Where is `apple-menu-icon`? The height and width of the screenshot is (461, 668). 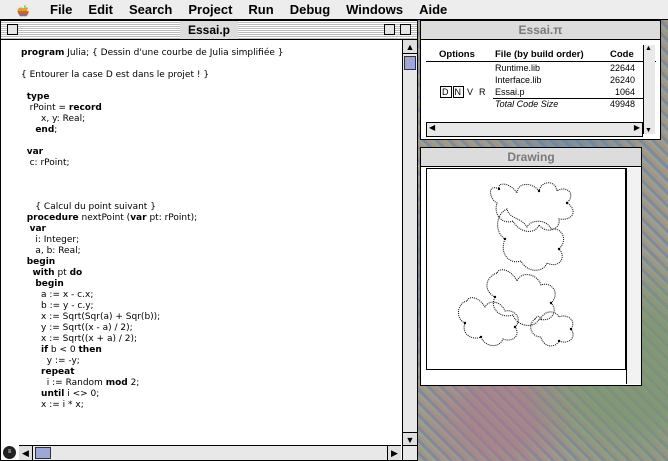
apple-menu-icon is located at coordinates (23, 10).